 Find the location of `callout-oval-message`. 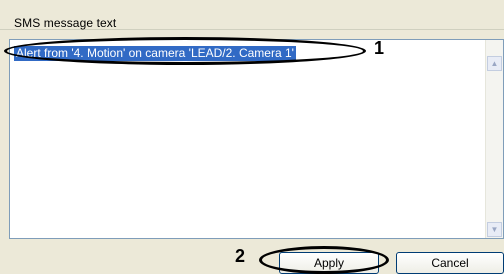

callout-oval-message is located at coordinates (185, 51).